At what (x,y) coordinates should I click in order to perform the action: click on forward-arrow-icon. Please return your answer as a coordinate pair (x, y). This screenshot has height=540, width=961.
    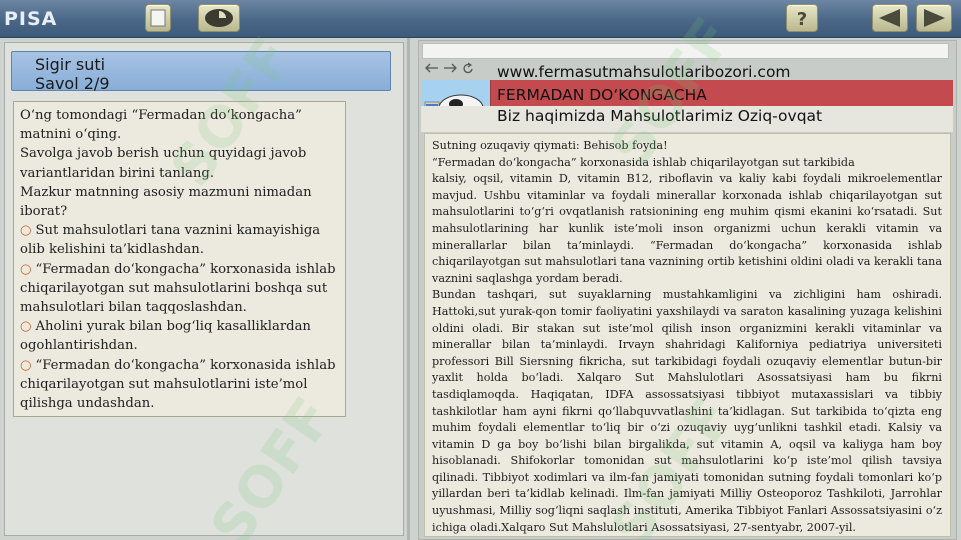
    Looking at the image, I should click on (934, 18).